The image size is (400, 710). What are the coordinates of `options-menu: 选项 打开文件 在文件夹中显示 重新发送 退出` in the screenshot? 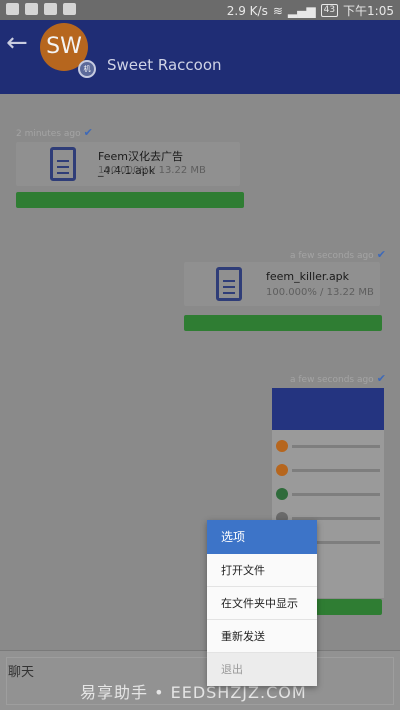 It's located at (262, 603).